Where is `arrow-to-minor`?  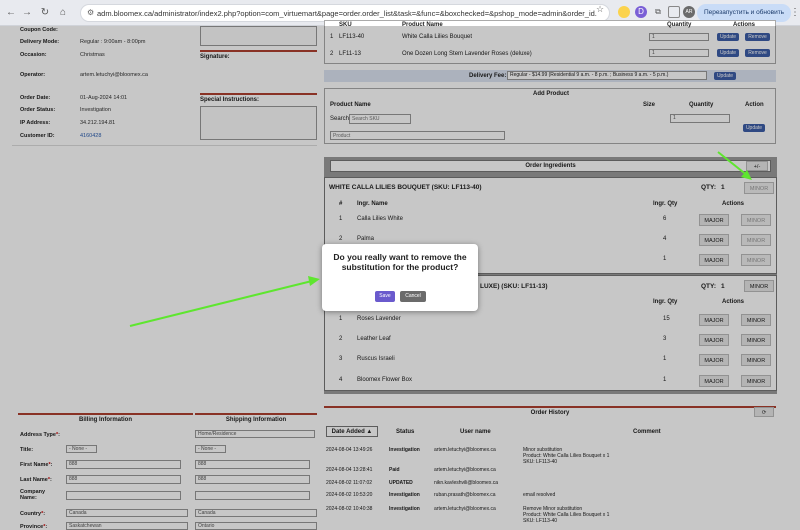 arrow-to-minor is located at coordinates (733, 164).